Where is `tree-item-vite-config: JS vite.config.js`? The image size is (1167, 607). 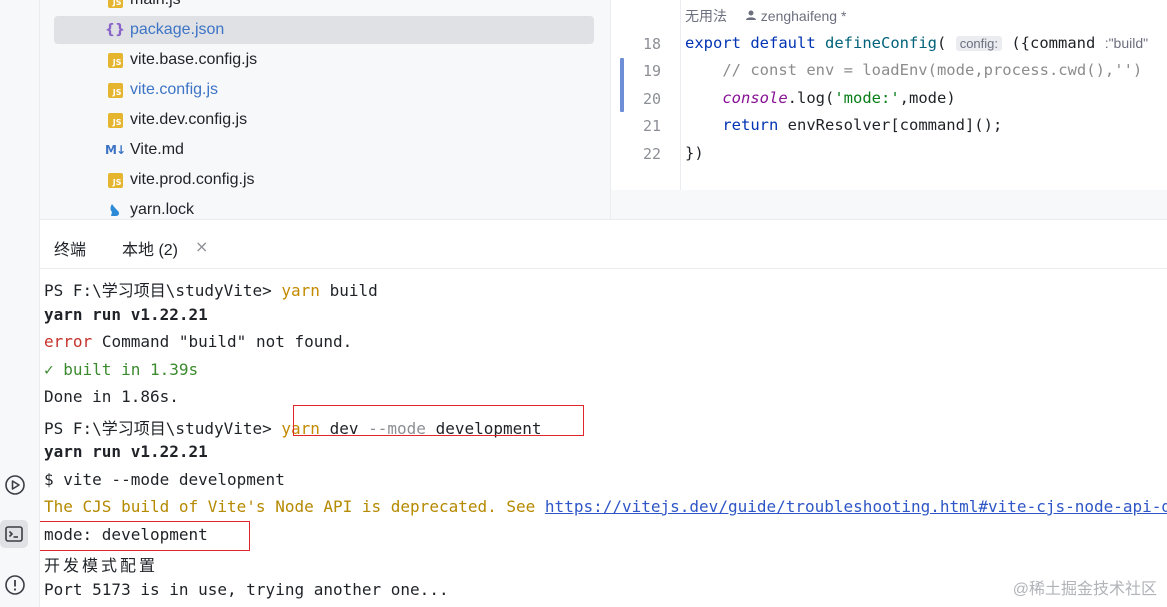 tree-item-vite-config: JS vite.config.js is located at coordinates (324, 90).